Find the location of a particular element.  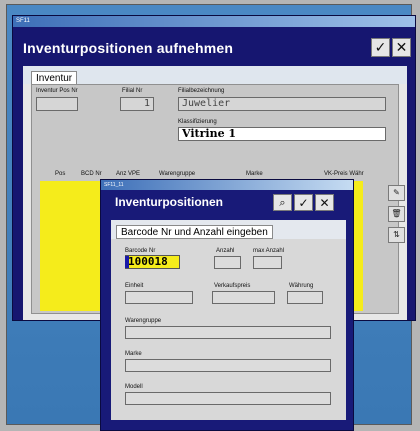

warengruppe-field is located at coordinates (228, 332).